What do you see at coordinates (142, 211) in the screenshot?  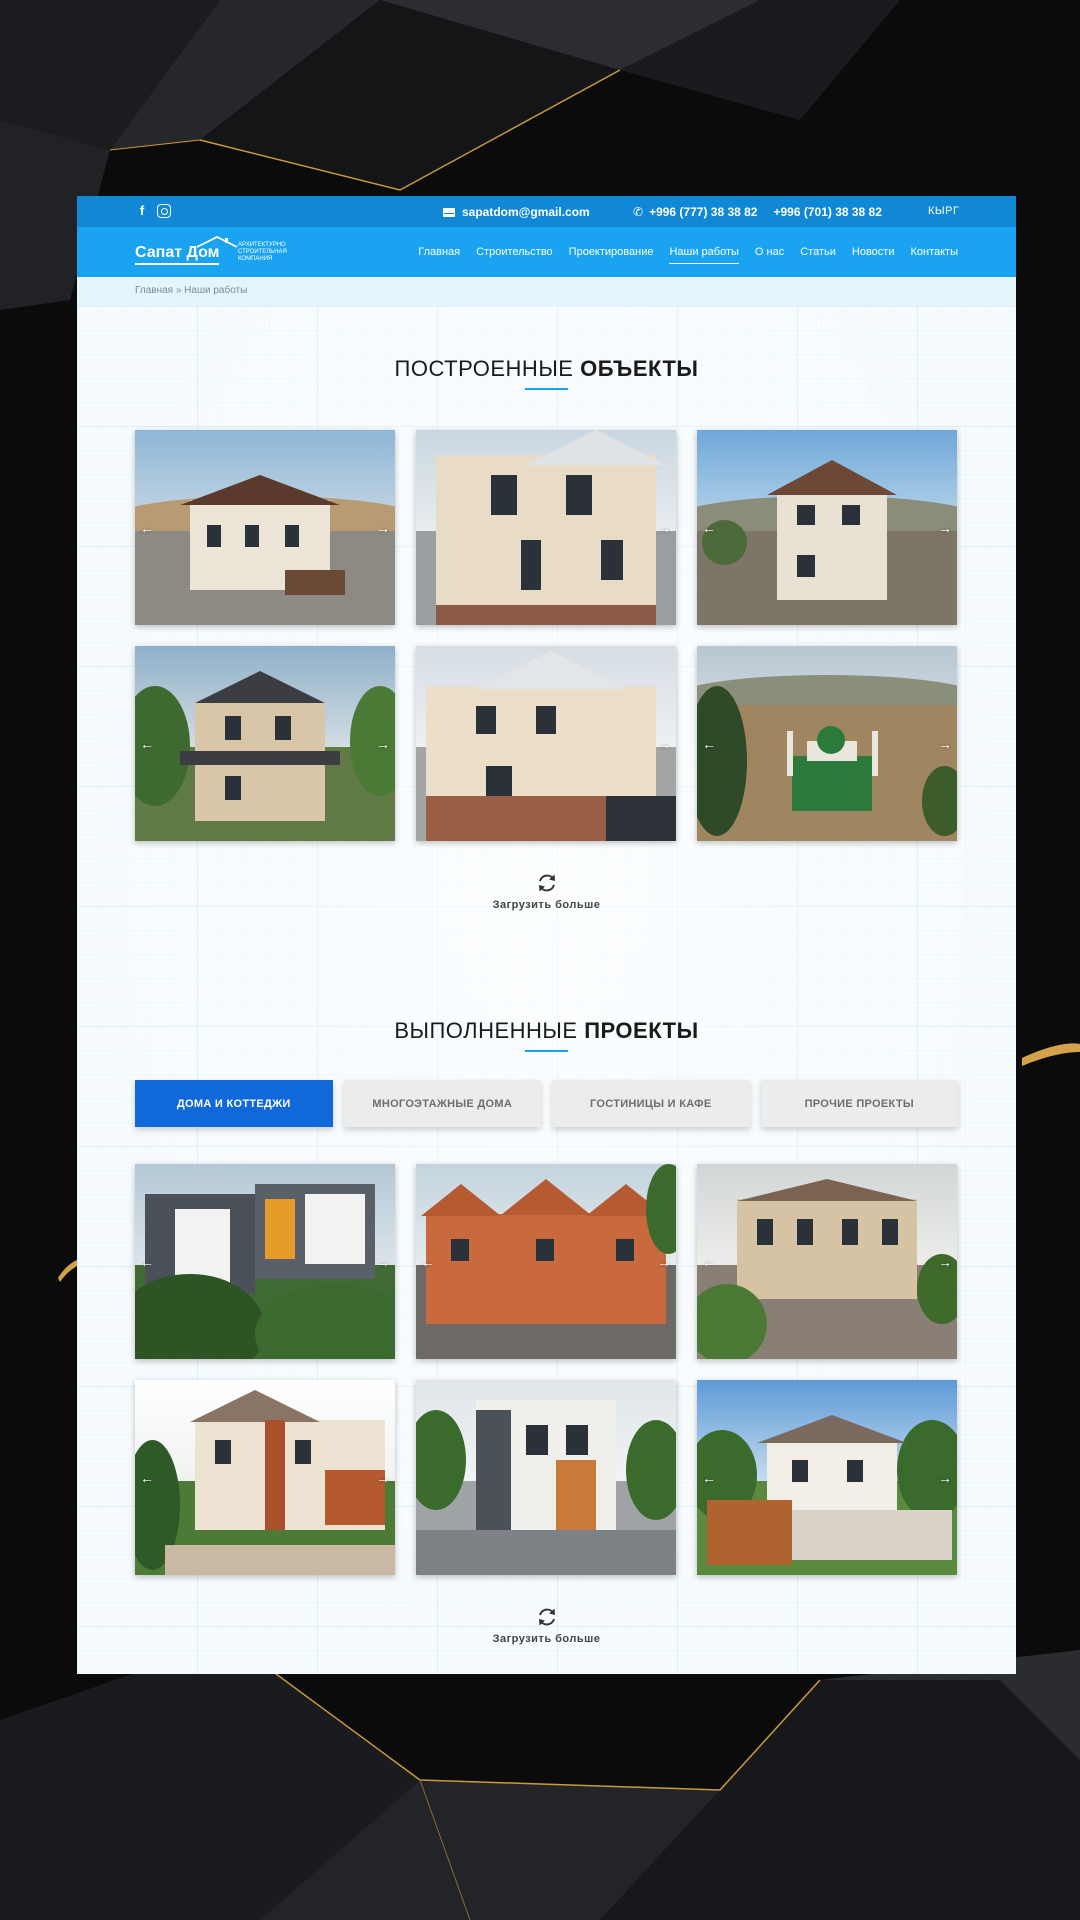 I see `facebook-icon: f` at bounding box center [142, 211].